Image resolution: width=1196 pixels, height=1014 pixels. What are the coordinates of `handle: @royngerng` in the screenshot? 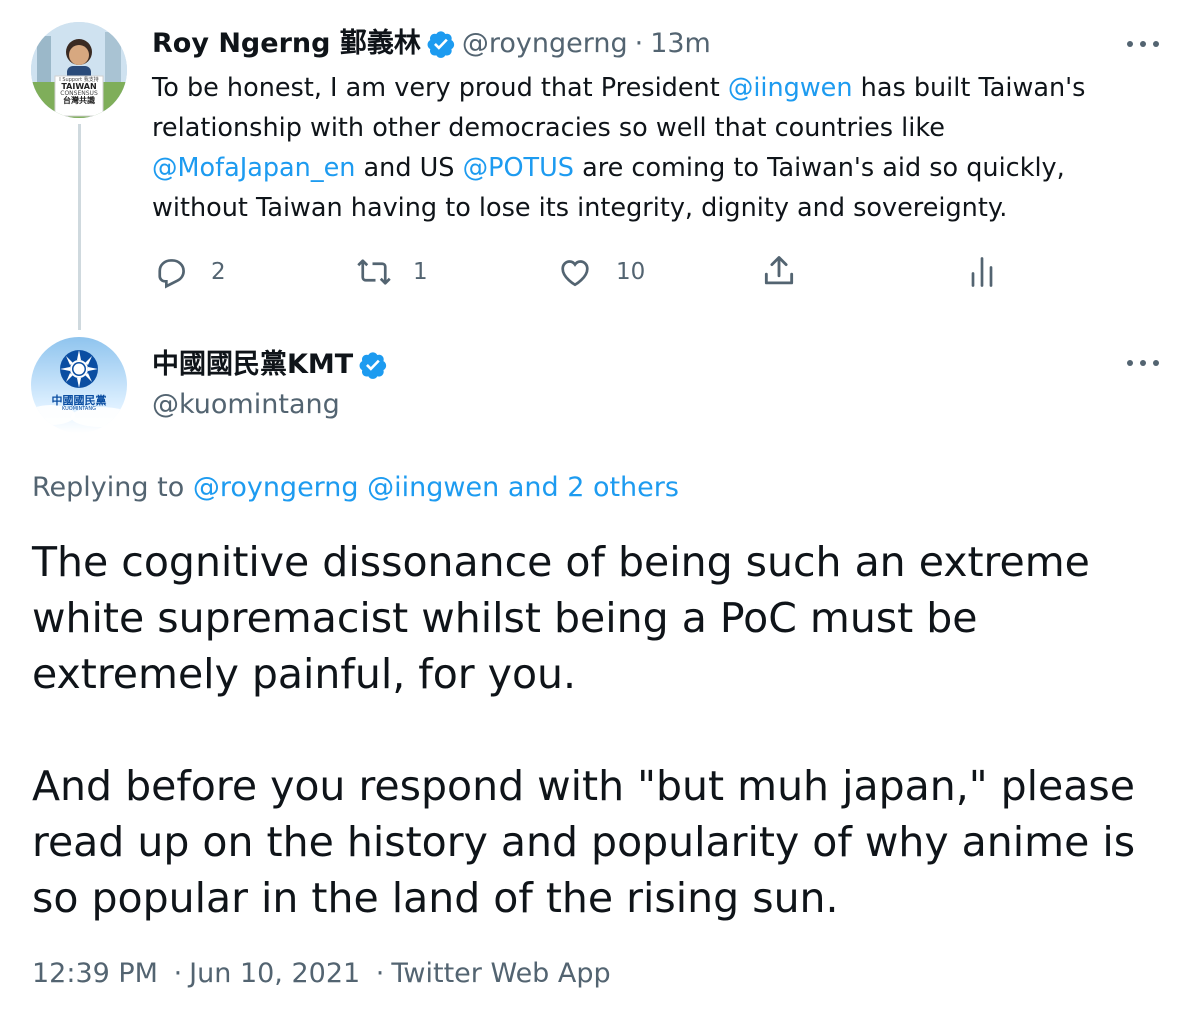 It's located at (545, 44).